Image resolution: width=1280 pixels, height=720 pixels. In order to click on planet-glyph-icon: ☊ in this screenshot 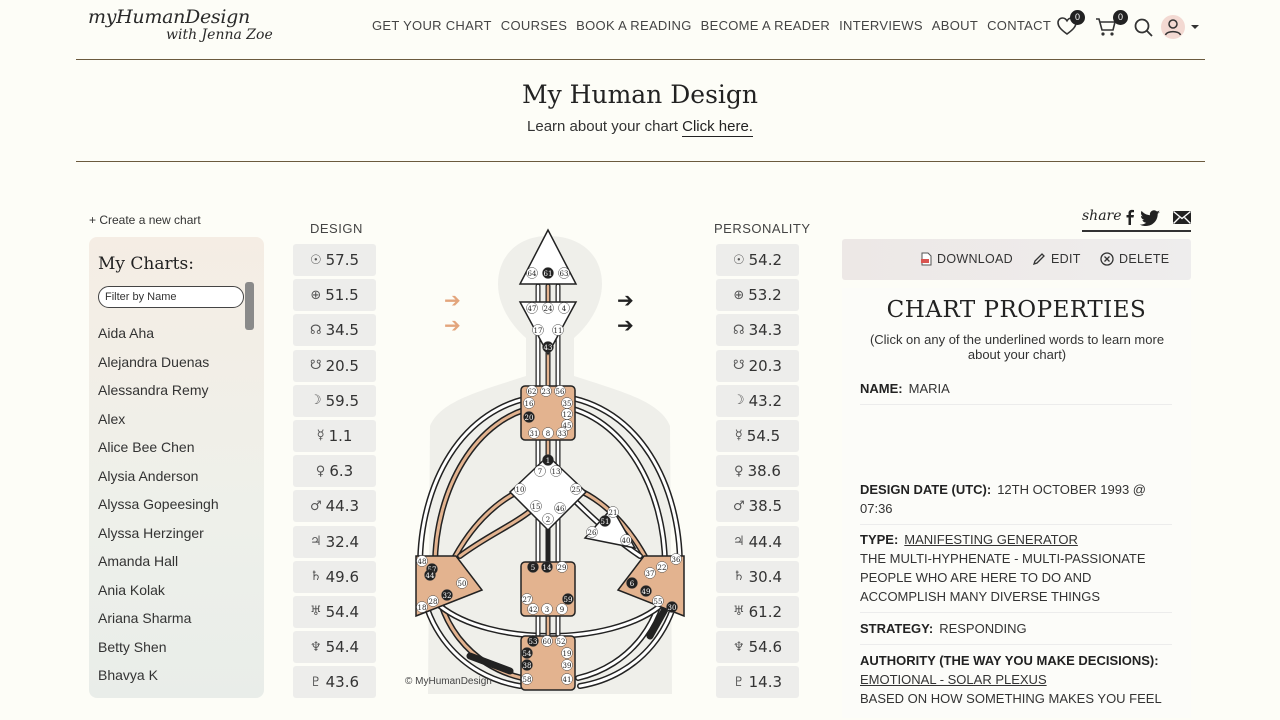, I will do `click(739, 330)`.